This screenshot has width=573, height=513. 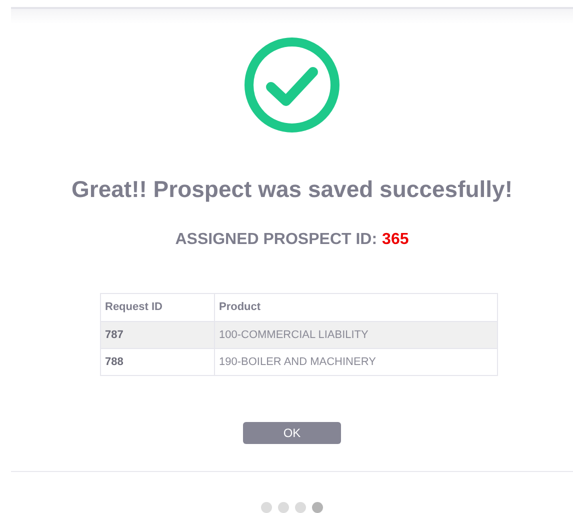 What do you see at coordinates (157, 362) in the screenshot?
I see `table-cell: 788` at bounding box center [157, 362].